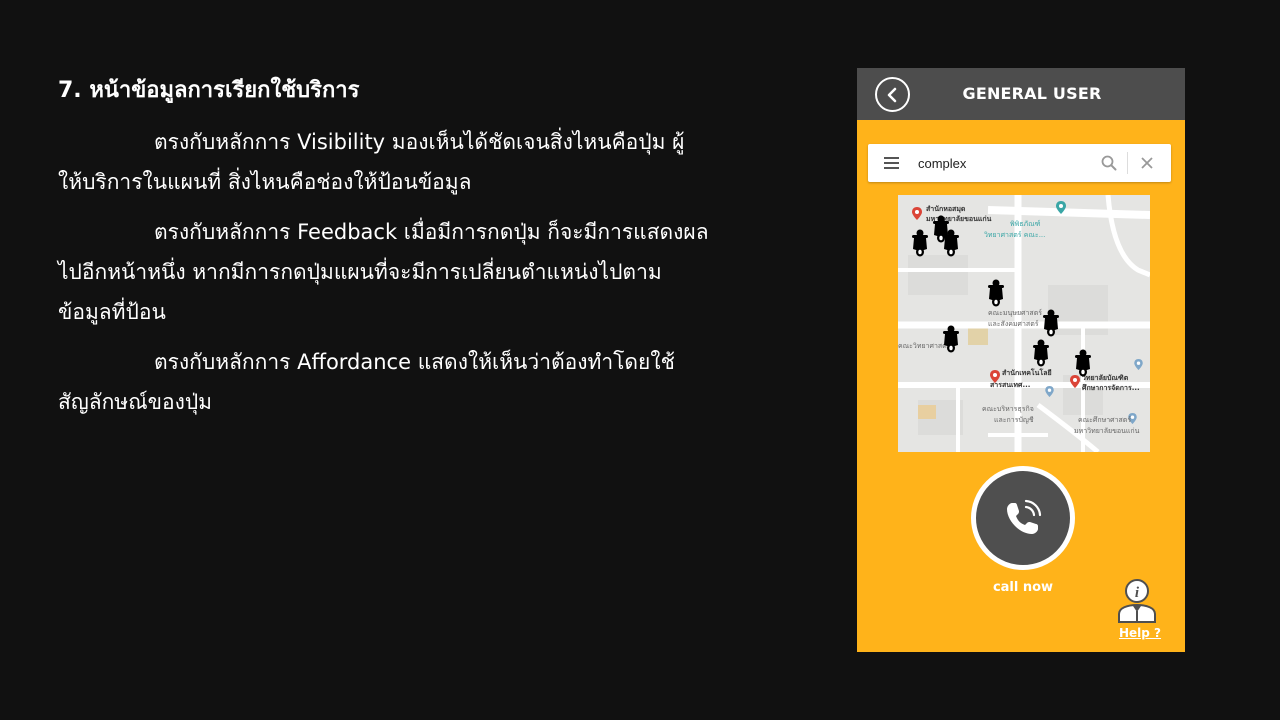 This screenshot has height=720, width=1280. Describe the element at coordinates (1105, 420) in the screenshot. I see `map-label: คณะศึกษาศาสตร์` at that location.